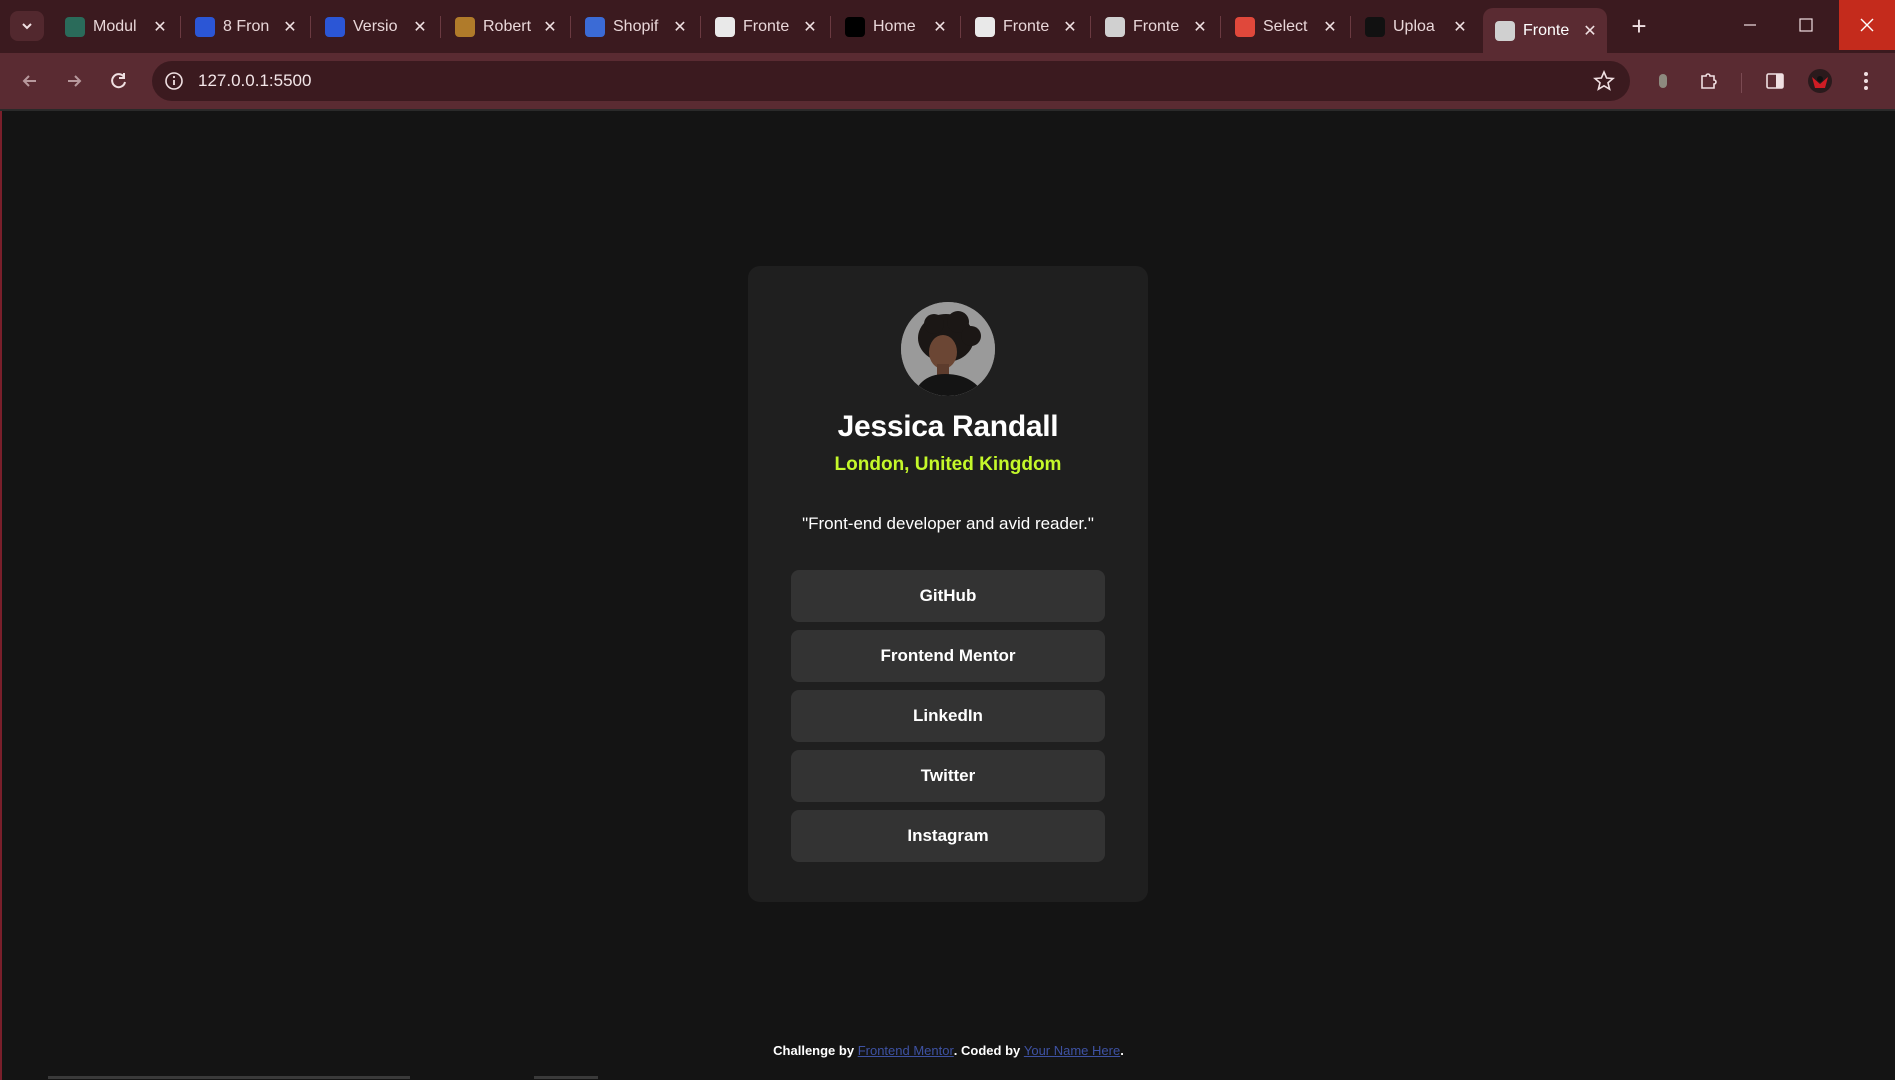 The image size is (1895, 1080). What do you see at coordinates (1867, 25) in the screenshot?
I see `close-window-button` at bounding box center [1867, 25].